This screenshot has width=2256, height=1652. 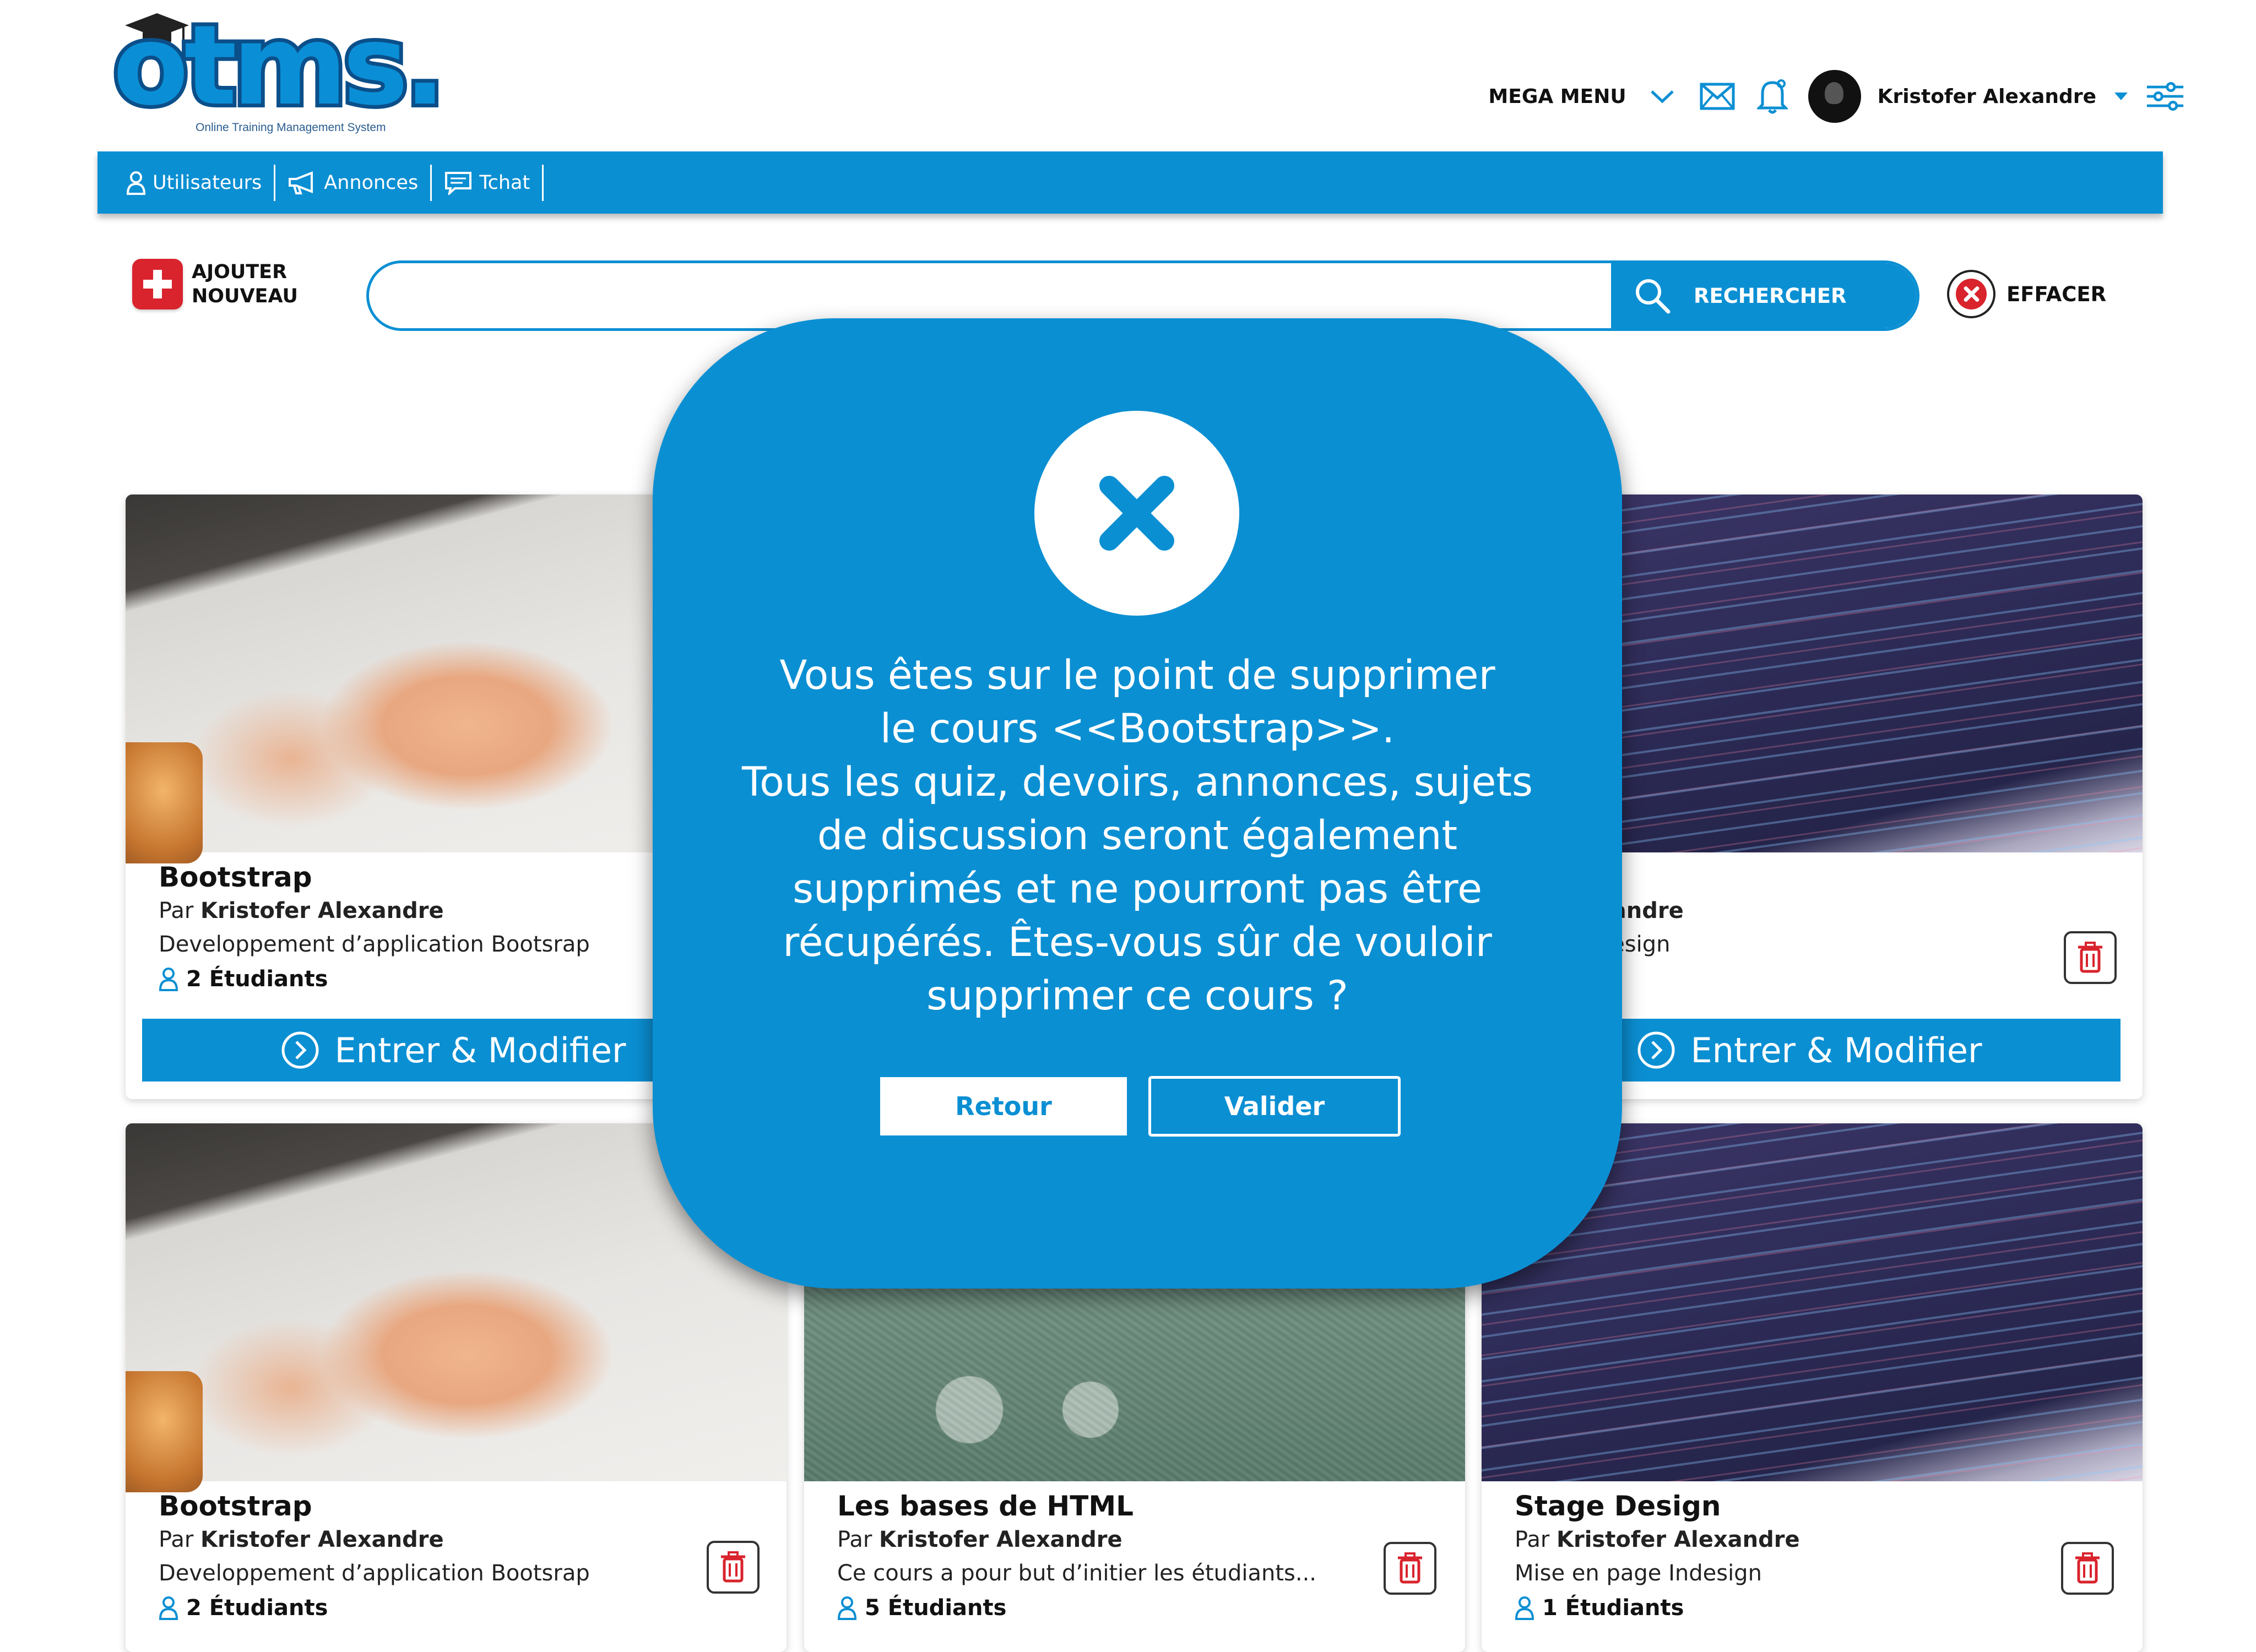 I want to click on caret-down-icon, so click(x=2121, y=96).